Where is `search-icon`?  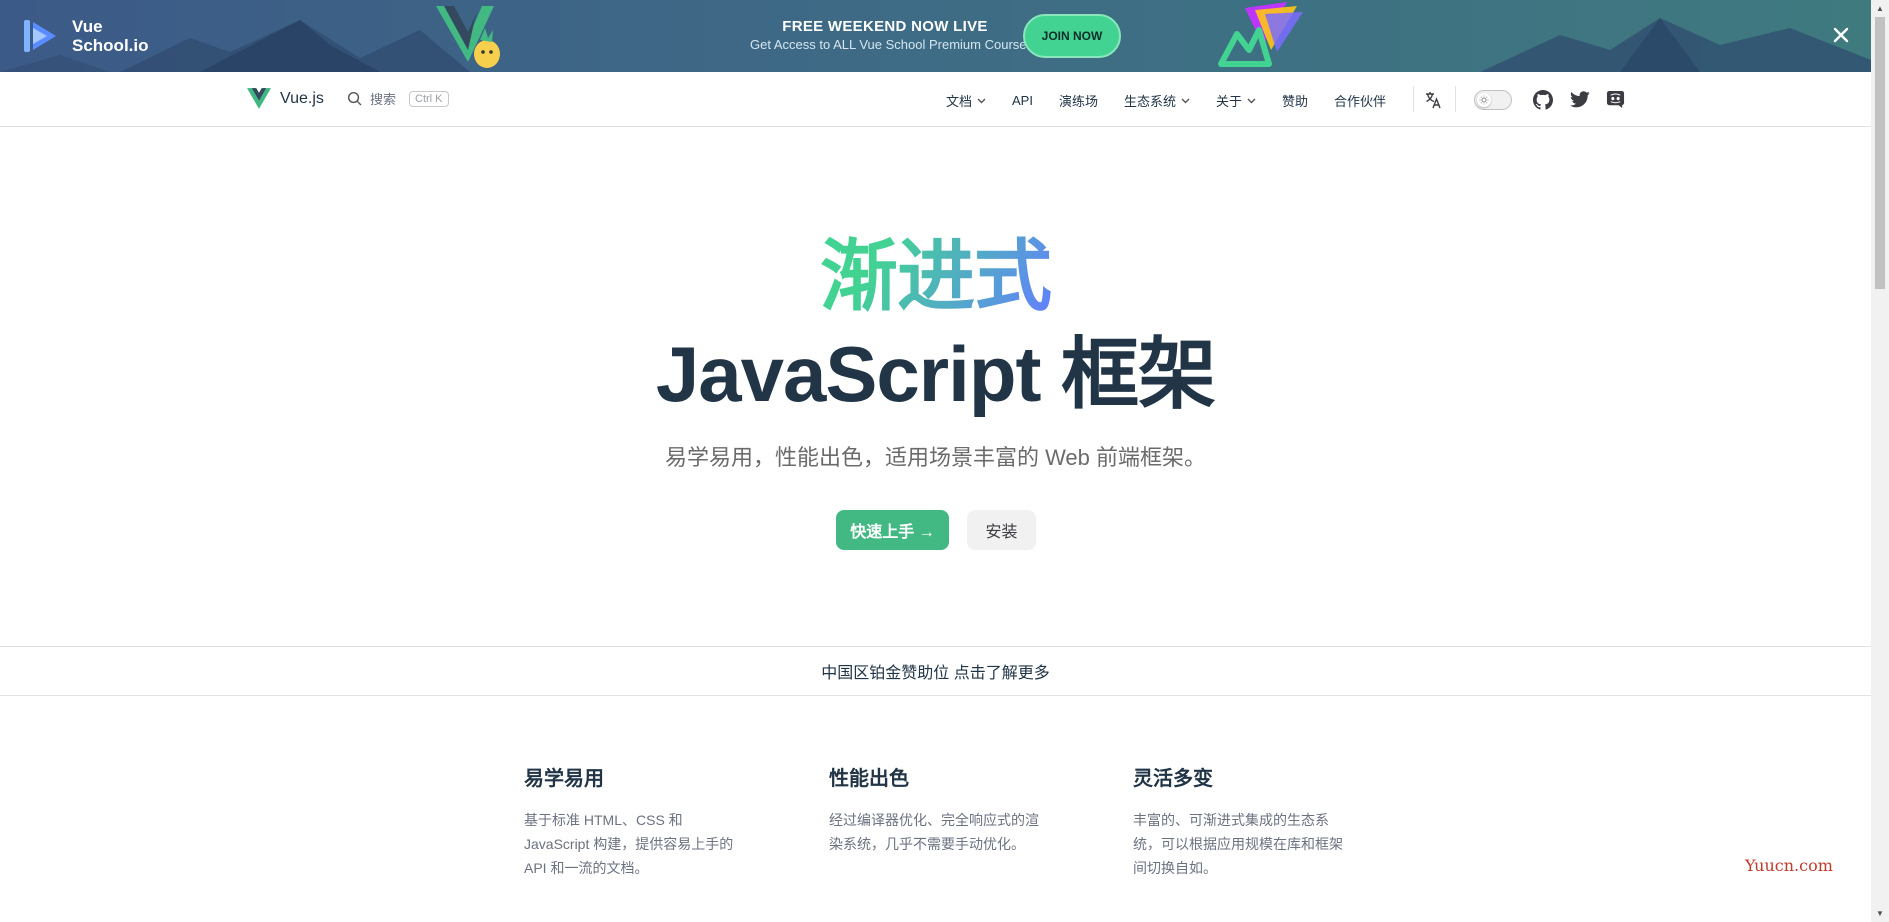
search-icon is located at coordinates (354, 98).